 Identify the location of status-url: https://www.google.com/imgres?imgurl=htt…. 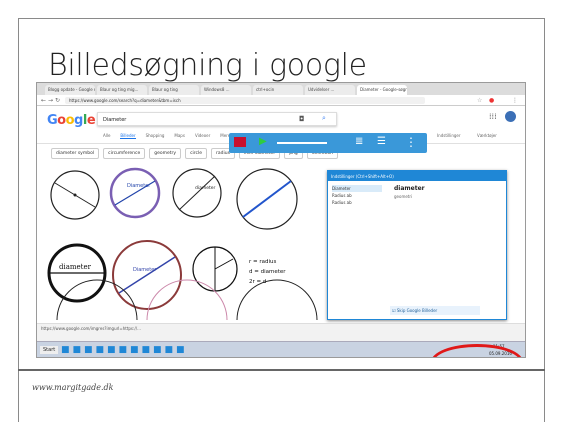
(91, 328).